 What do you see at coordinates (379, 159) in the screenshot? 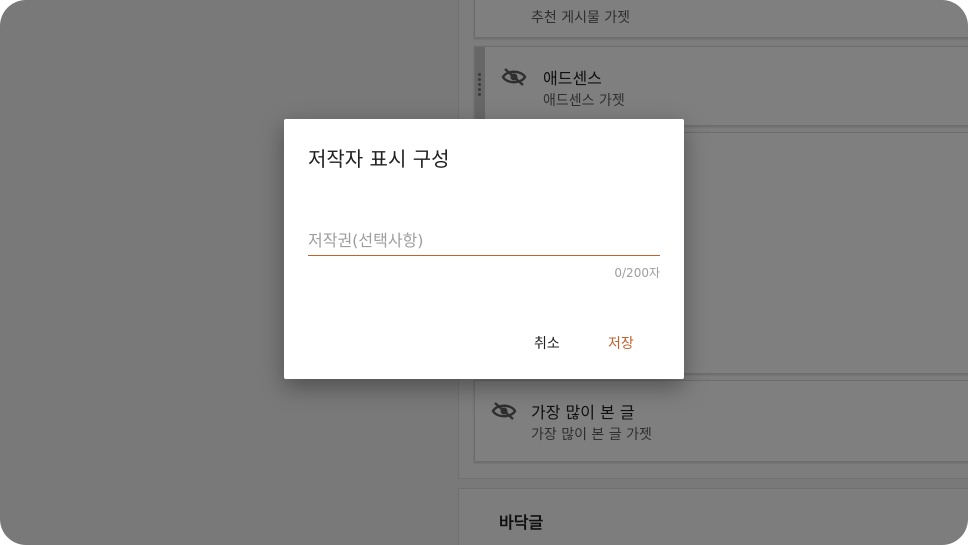
I see `dialog-title: 저작자 표시 구성` at bounding box center [379, 159].